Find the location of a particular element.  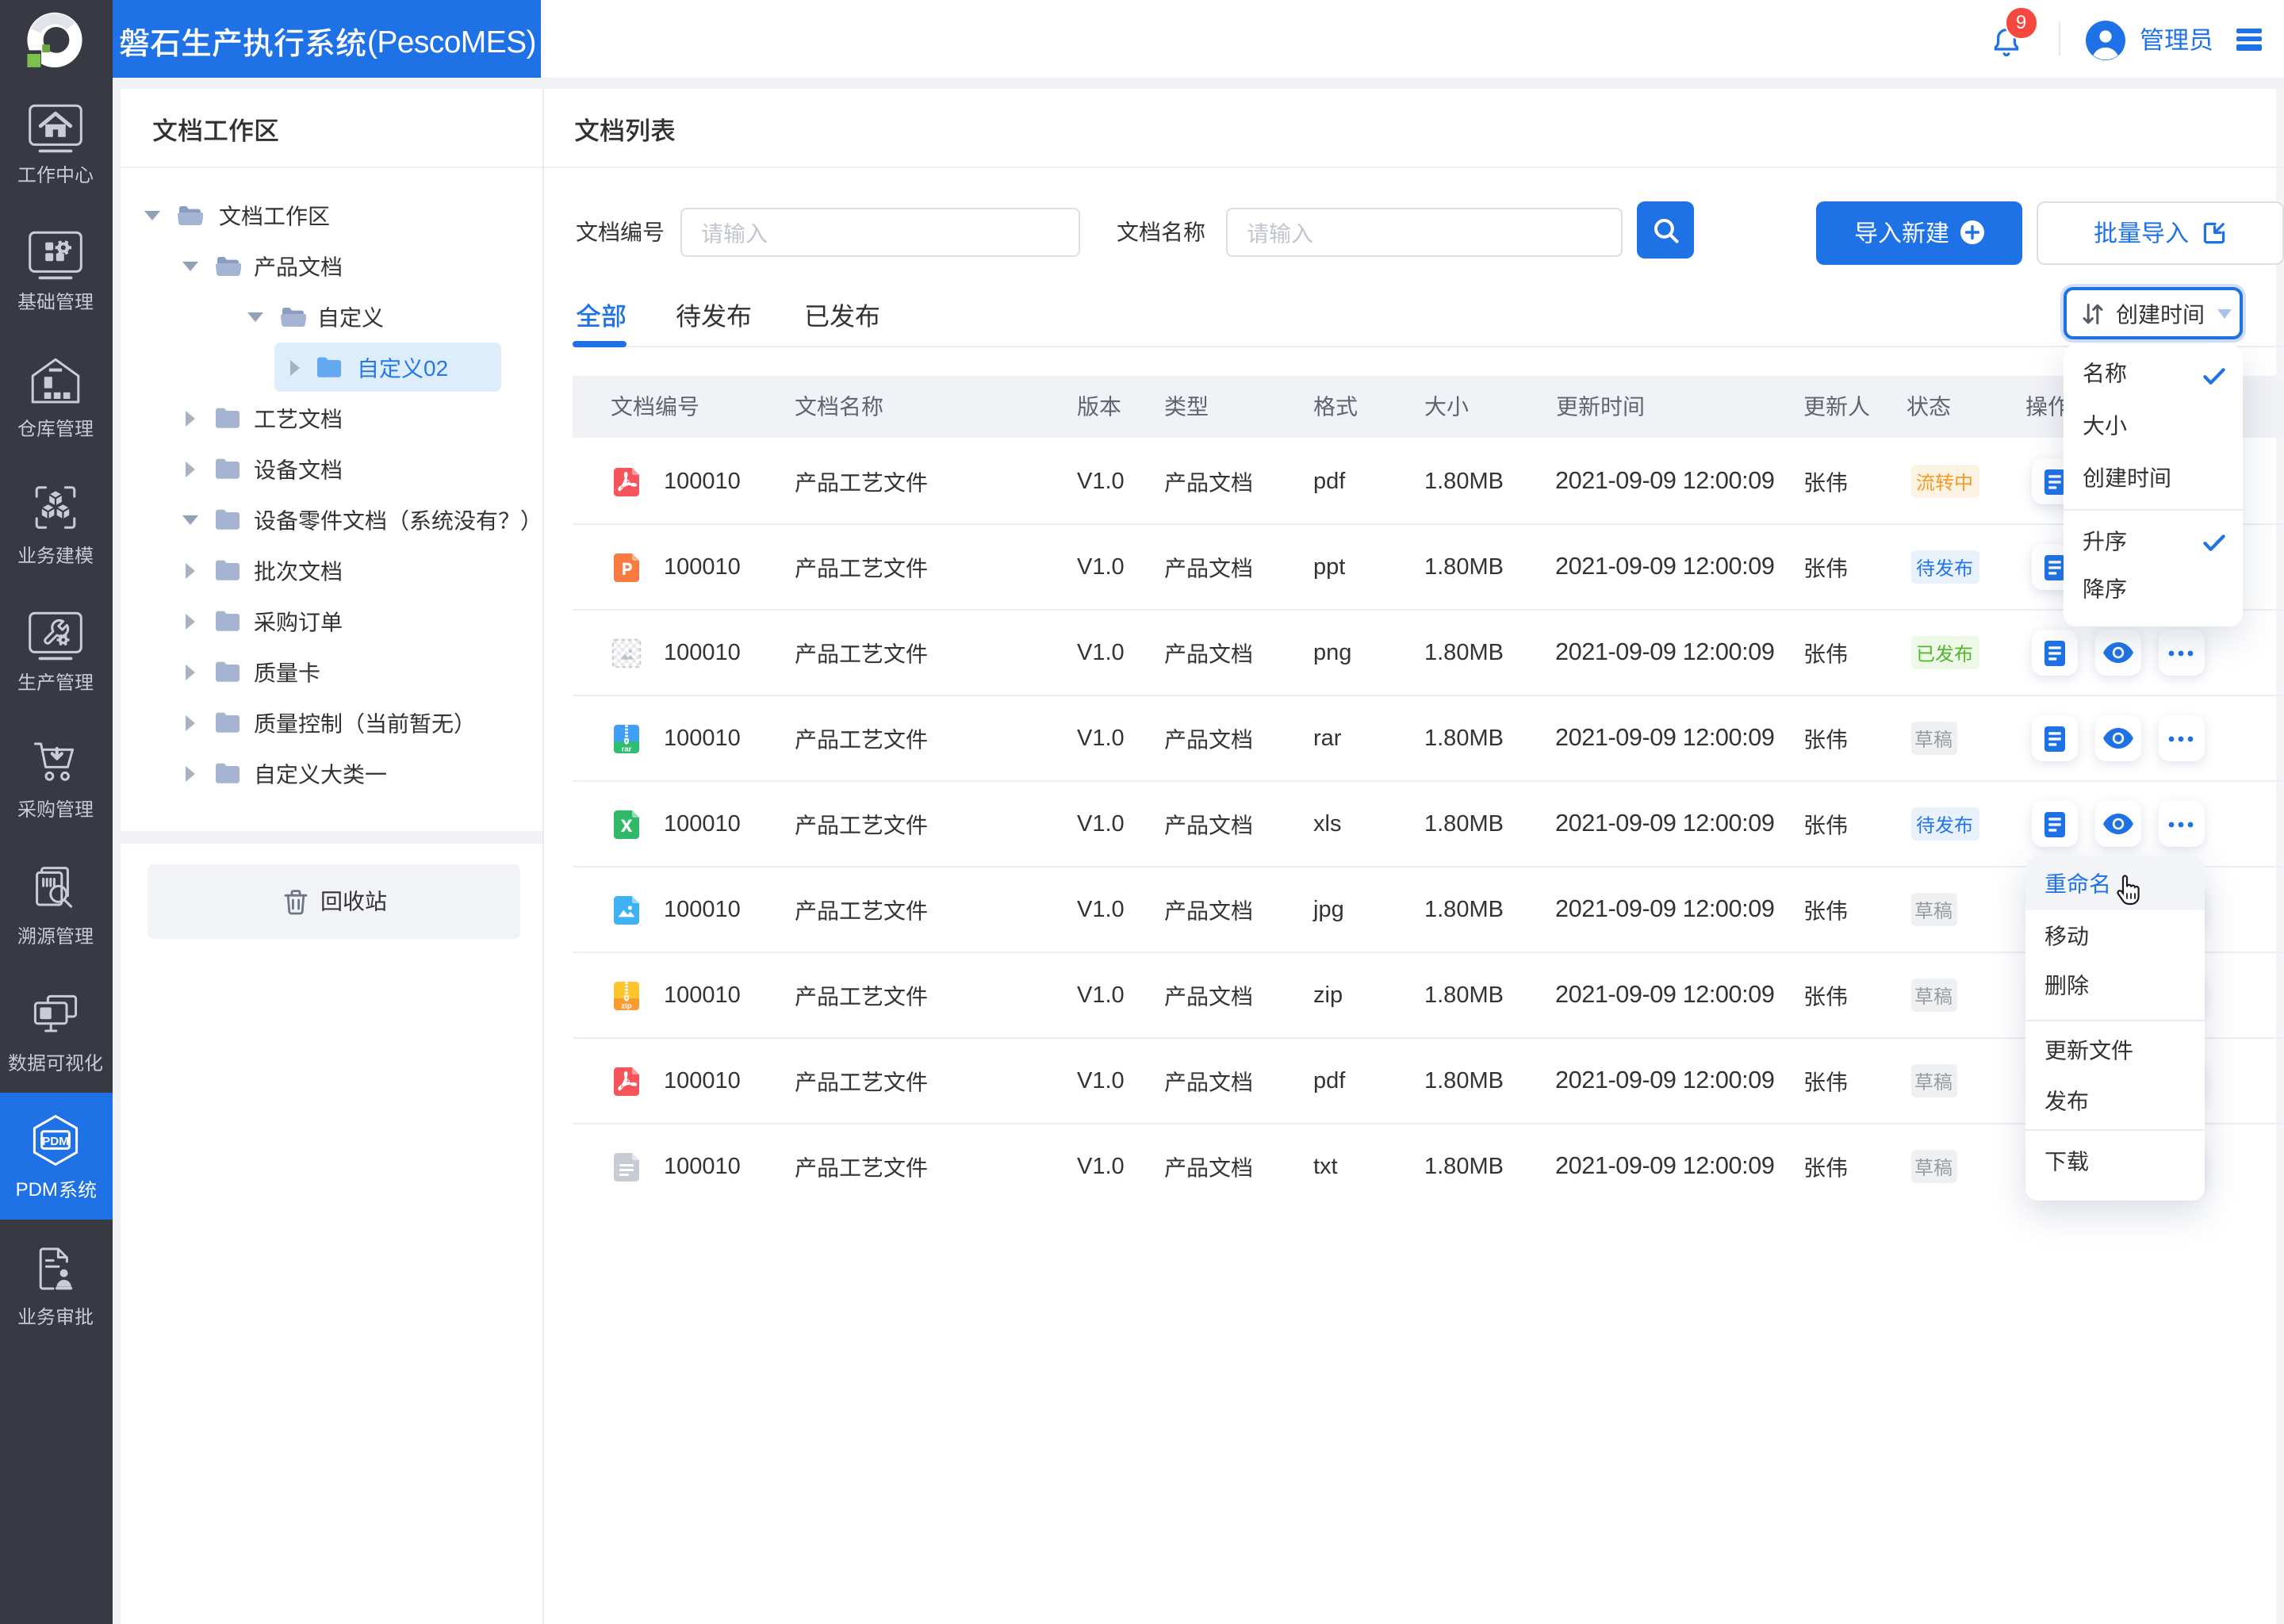

svg-text: rar is located at coordinates (626, 749).